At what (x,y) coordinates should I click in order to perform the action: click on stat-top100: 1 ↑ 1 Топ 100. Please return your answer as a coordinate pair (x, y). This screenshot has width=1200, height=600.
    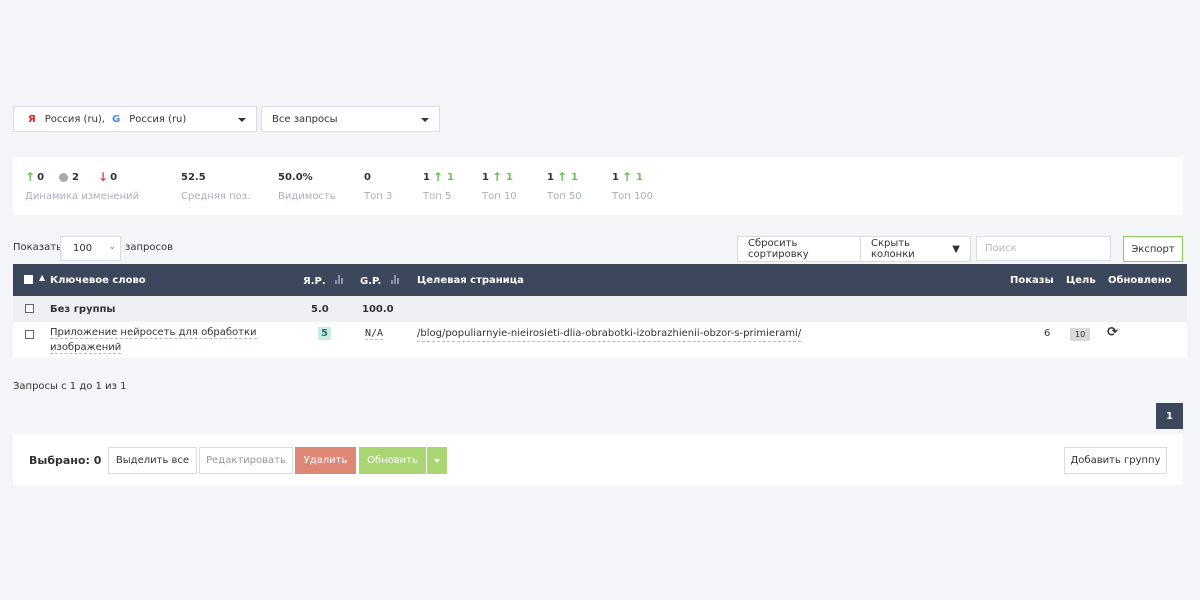
    Looking at the image, I should click on (633, 186).